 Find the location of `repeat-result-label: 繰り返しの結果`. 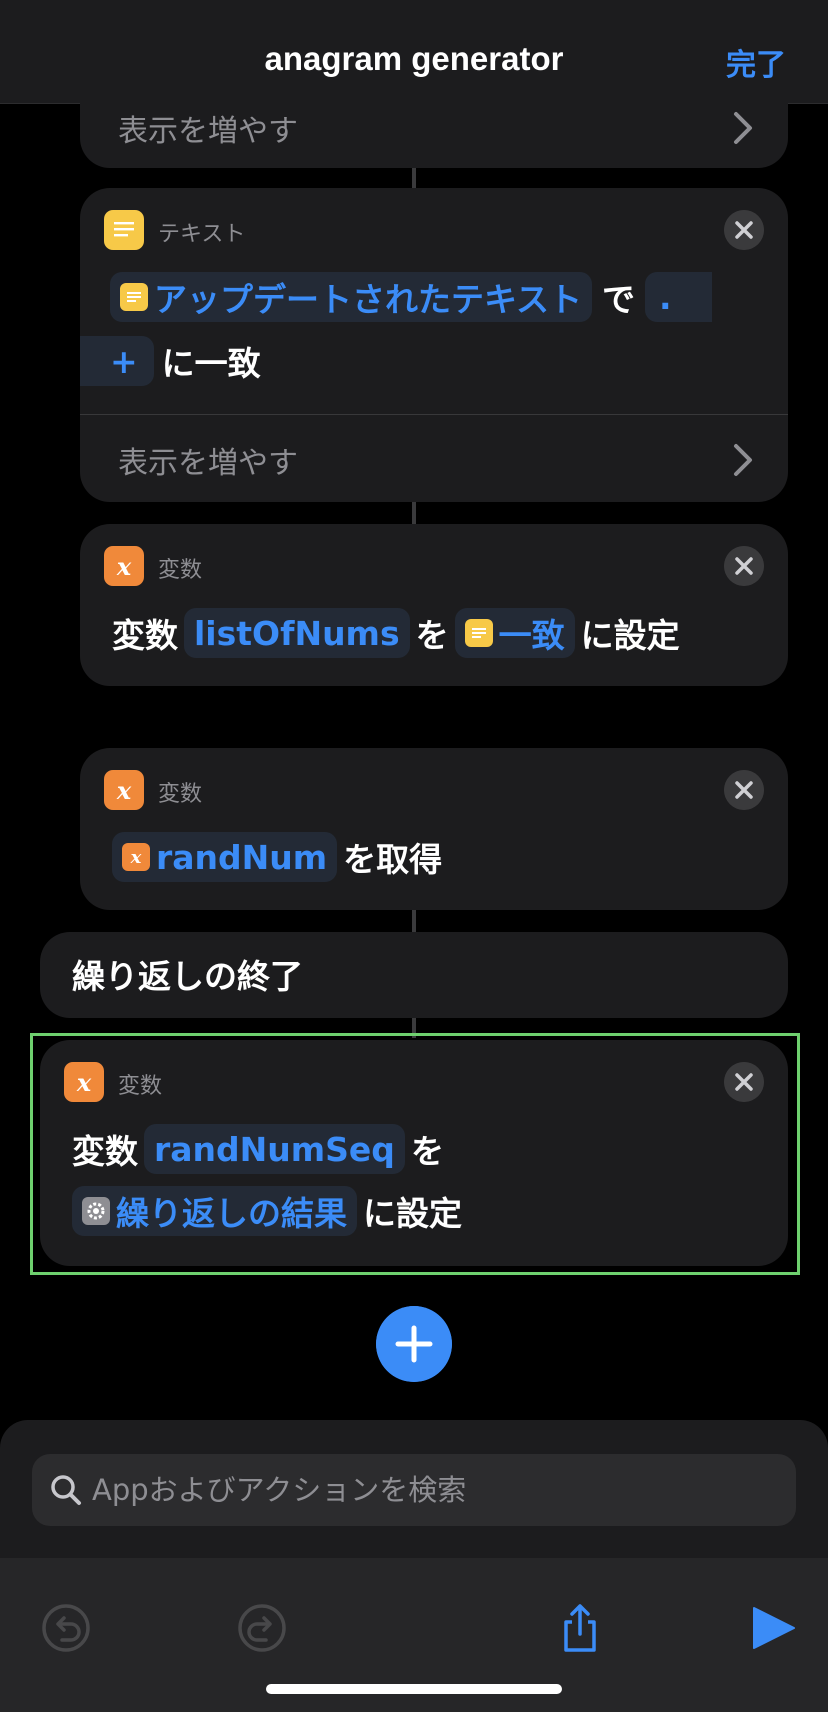

repeat-result-label: 繰り返しの結果 is located at coordinates (231, 1213).